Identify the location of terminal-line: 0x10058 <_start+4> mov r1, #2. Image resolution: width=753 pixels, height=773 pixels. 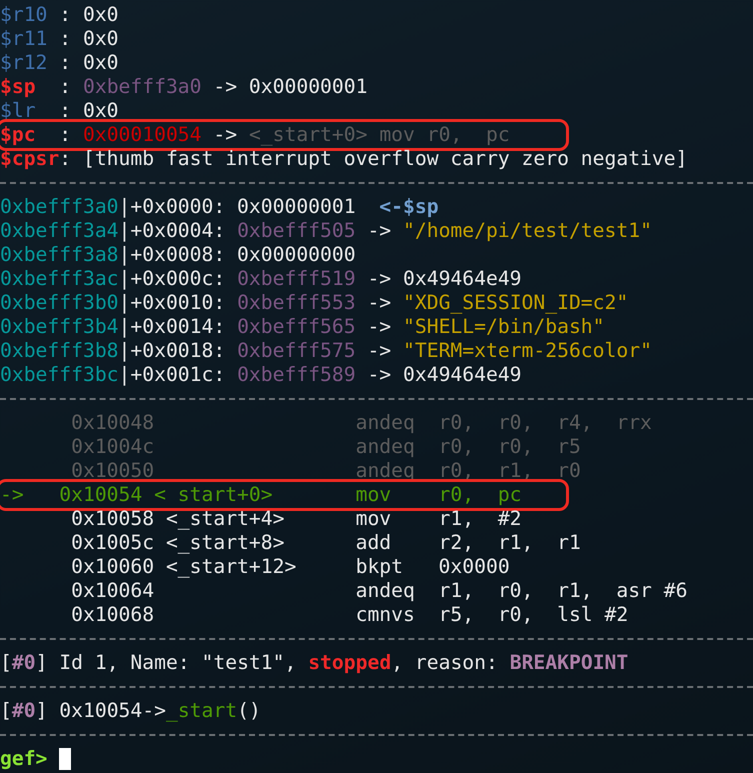
(296, 519).